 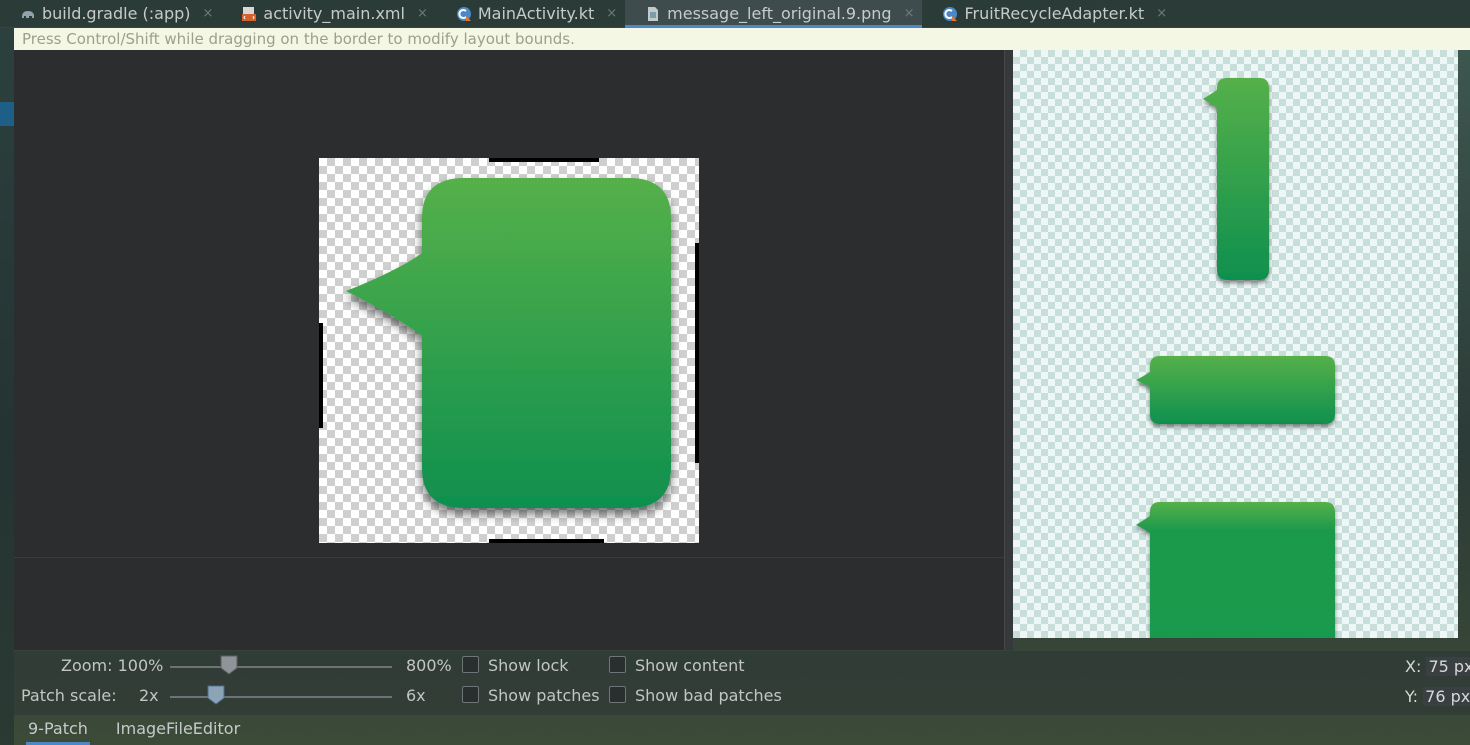 What do you see at coordinates (116, 13) in the screenshot?
I see `tab-label: build.gradle (:app)` at bounding box center [116, 13].